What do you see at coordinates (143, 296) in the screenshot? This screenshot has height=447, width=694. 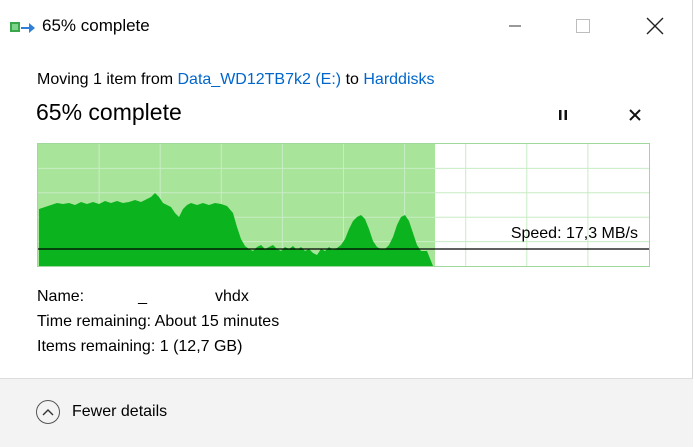 I see `name-value: _` at bounding box center [143, 296].